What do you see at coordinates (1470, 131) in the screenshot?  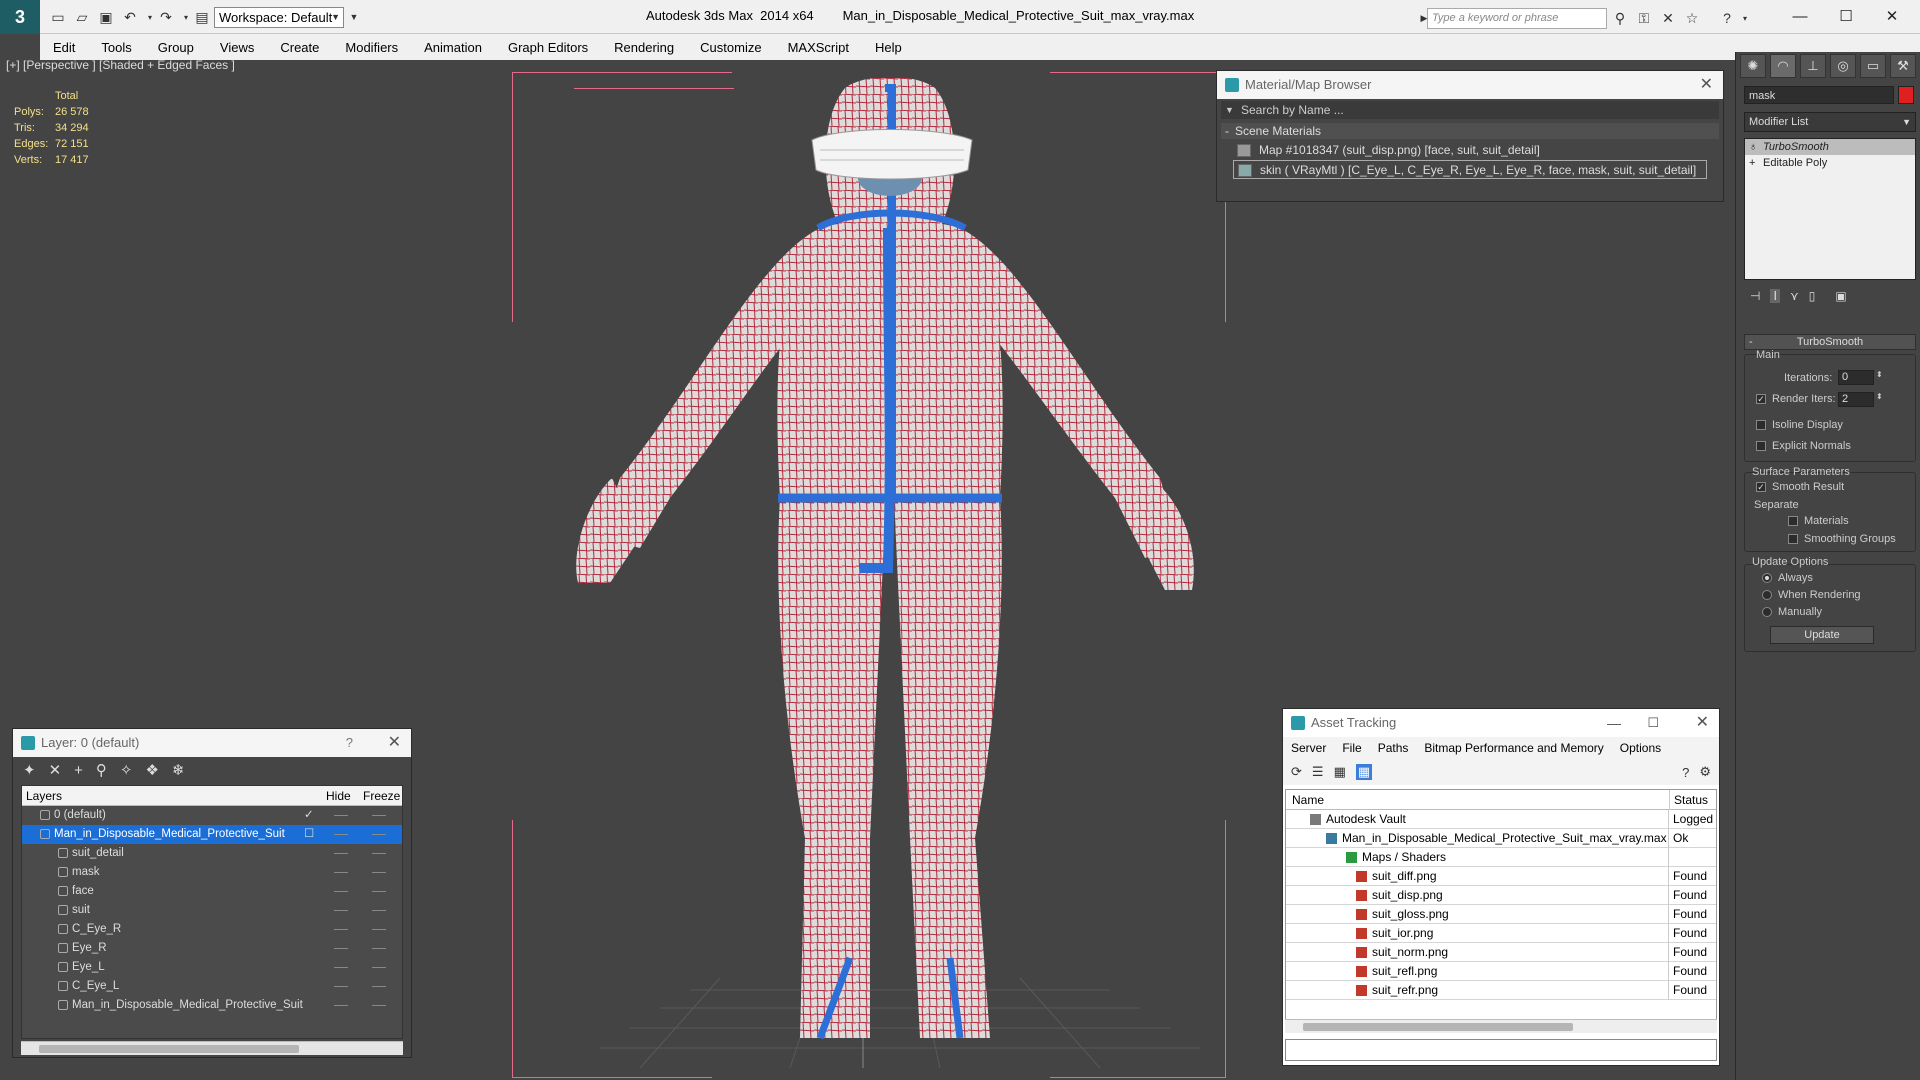 I see `scene-materials-section: - Scene Materials` at bounding box center [1470, 131].